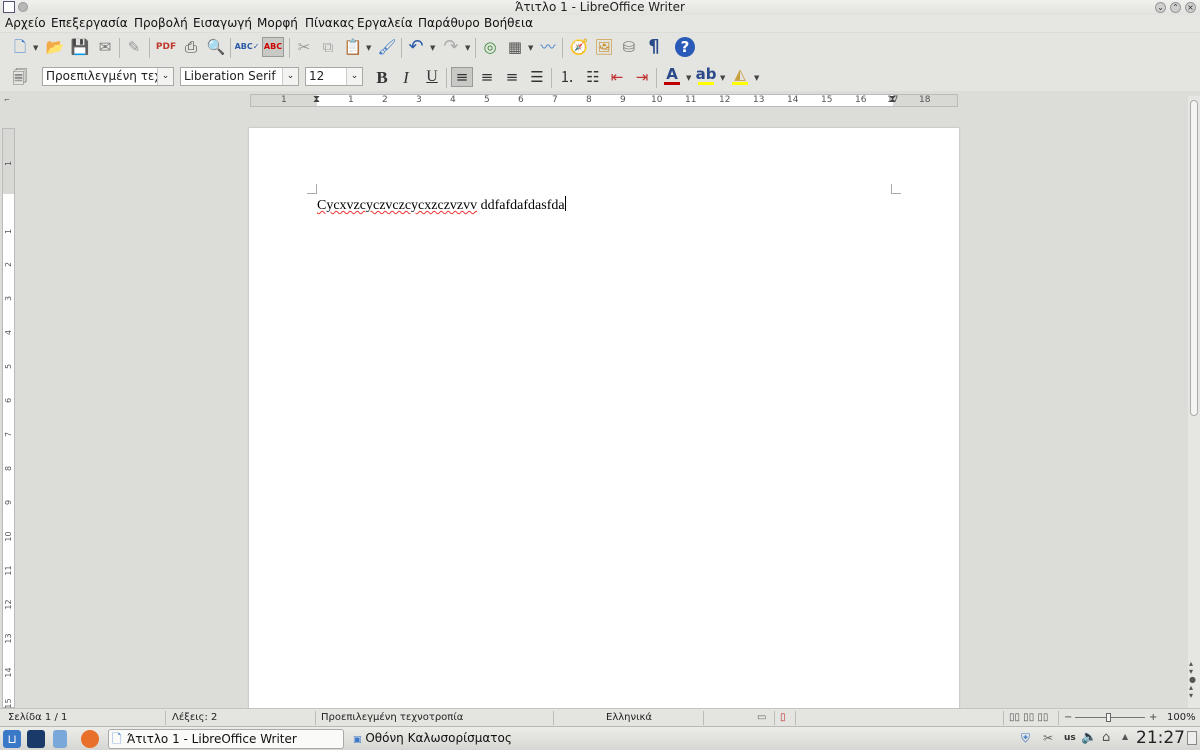 The height and width of the screenshot is (750, 1200). What do you see at coordinates (462, 77) in the screenshot?
I see `align-left-icon: ≡` at bounding box center [462, 77].